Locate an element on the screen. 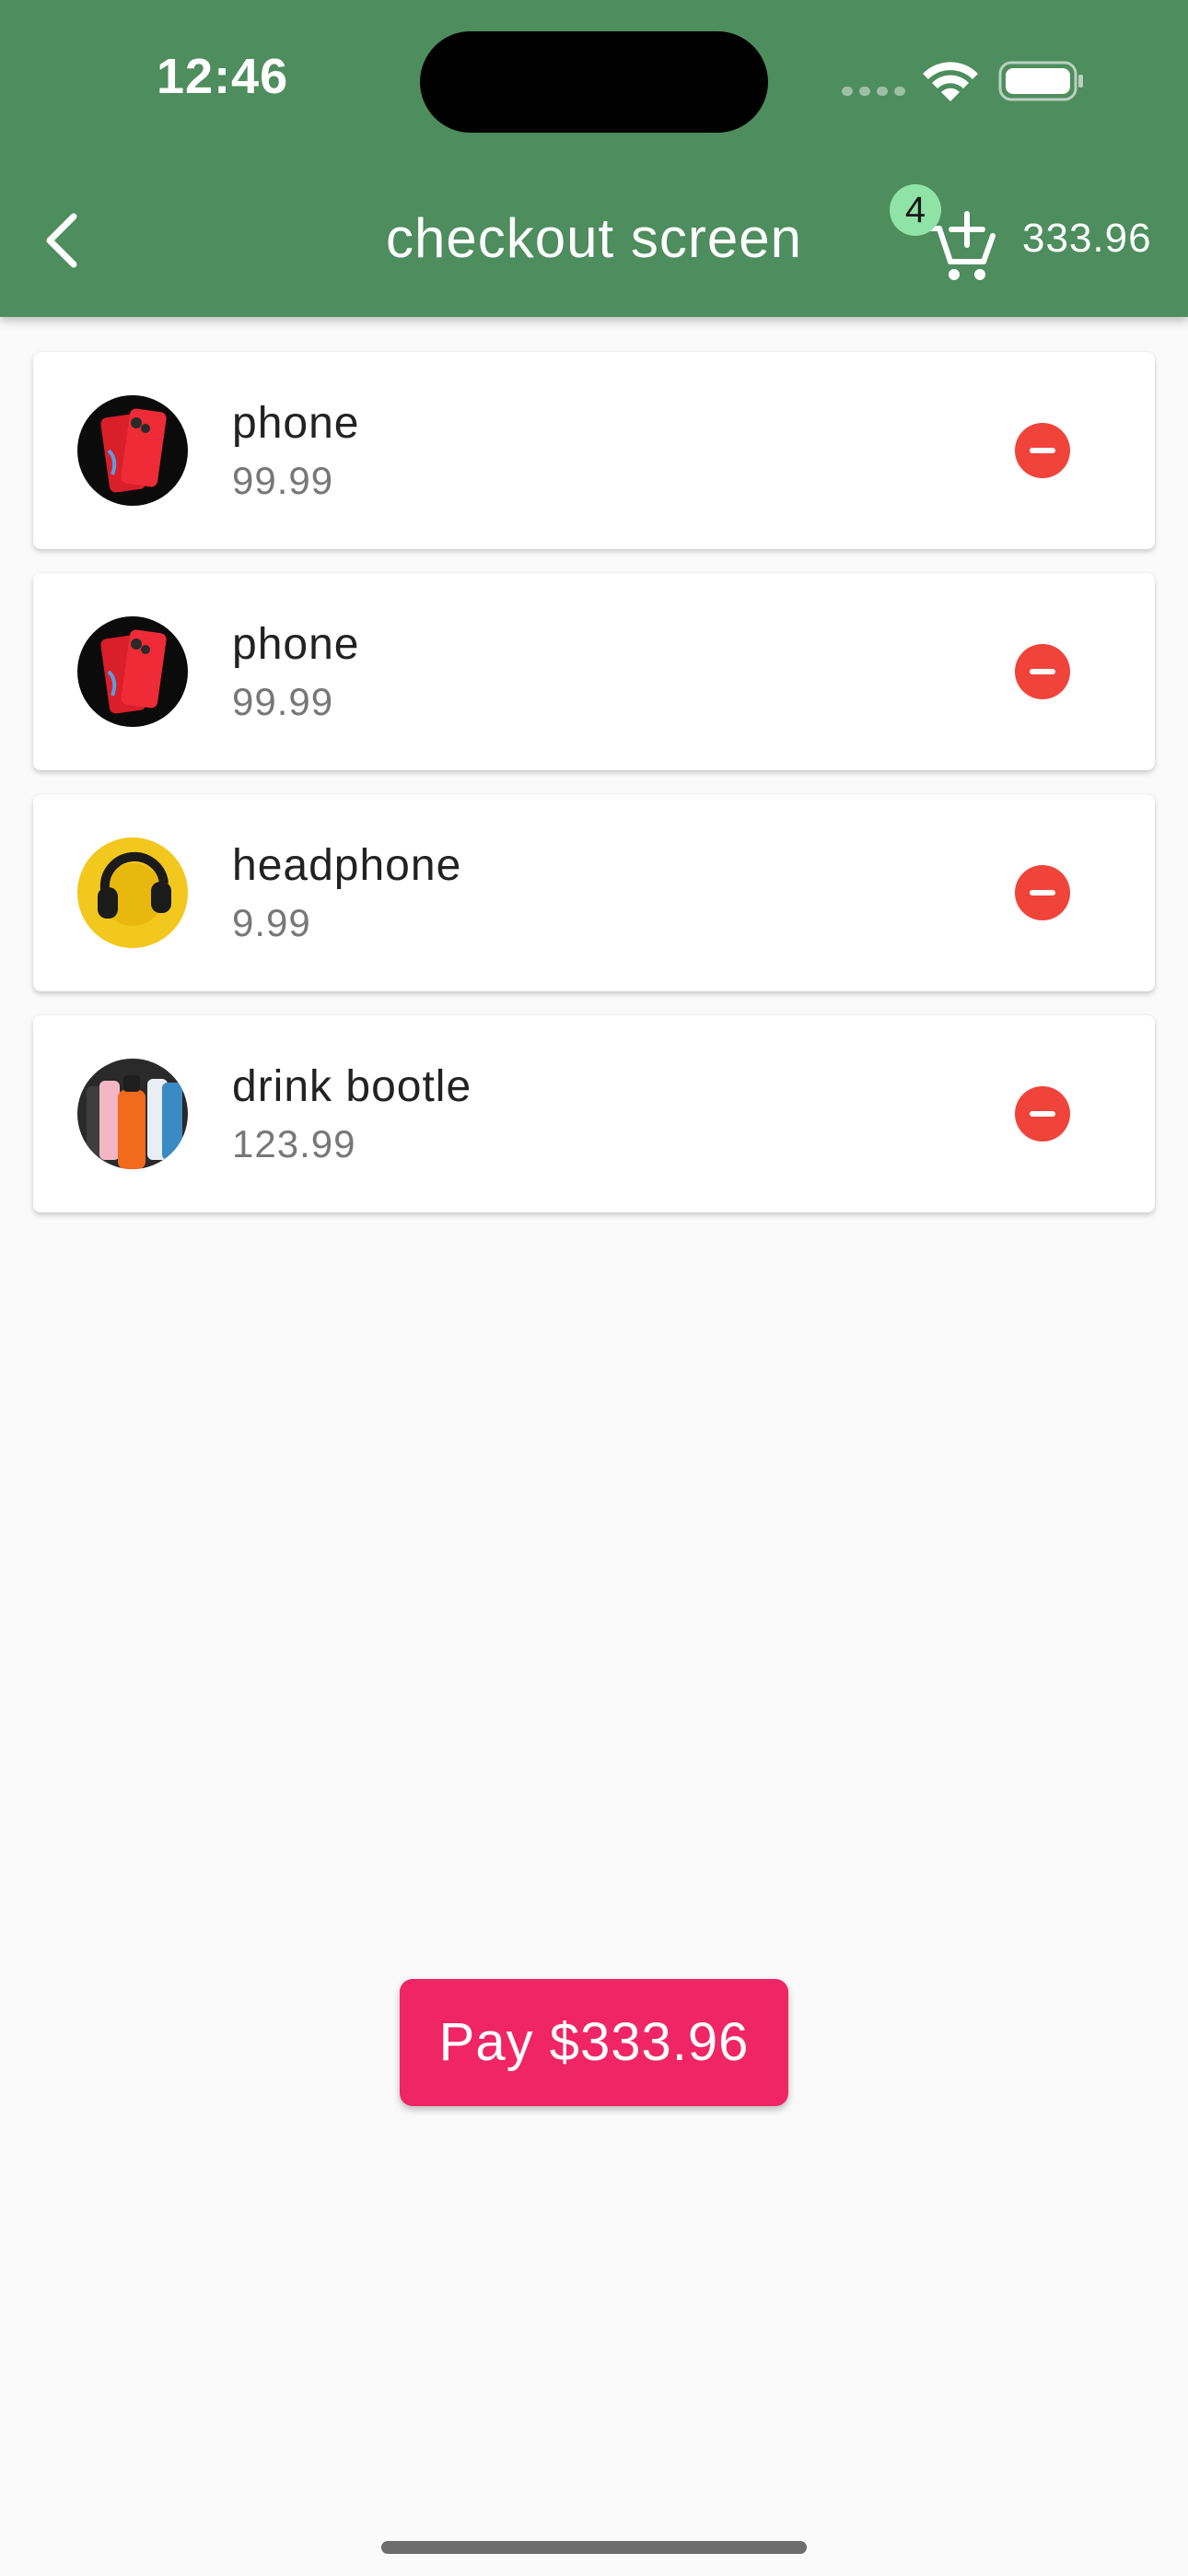  cart-total: 333.96 is located at coordinates (1087, 238).